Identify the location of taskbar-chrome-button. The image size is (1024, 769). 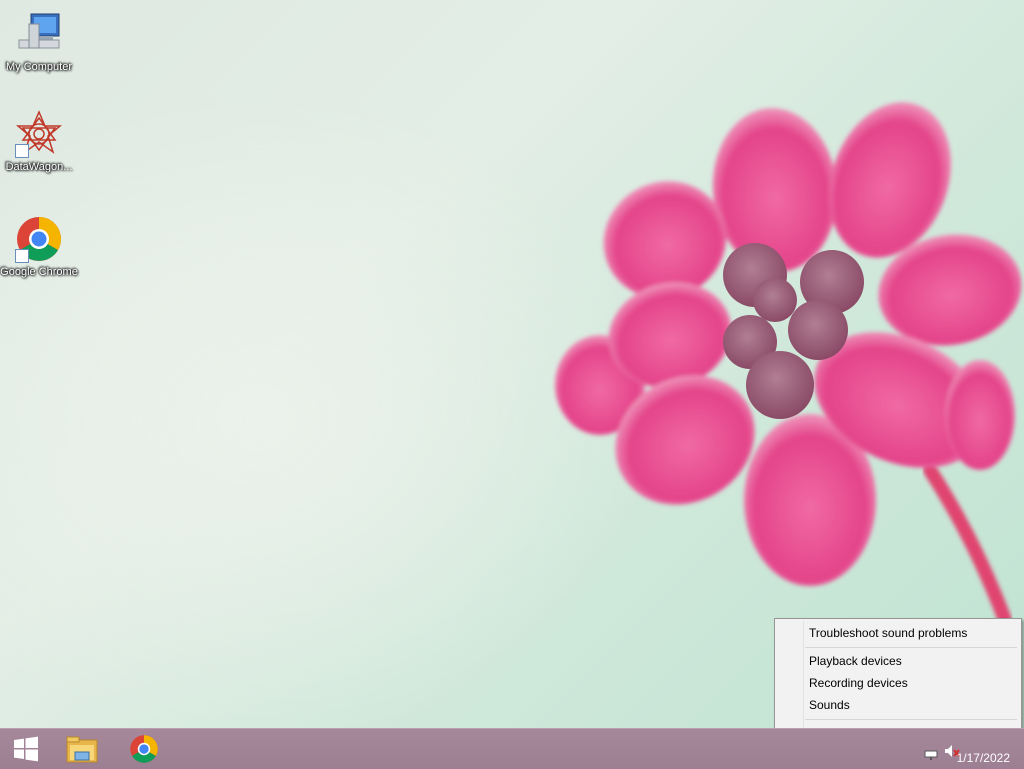
(144, 749).